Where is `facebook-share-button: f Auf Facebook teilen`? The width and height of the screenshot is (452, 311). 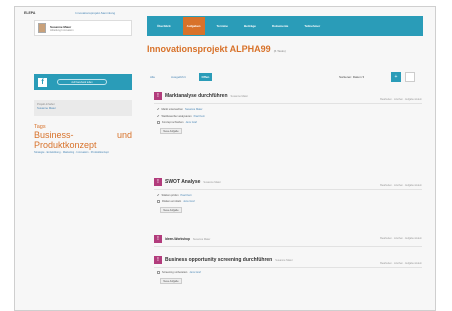 facebook-share-button: f Auf Facebook teilen is located at coordinates (83, 82).